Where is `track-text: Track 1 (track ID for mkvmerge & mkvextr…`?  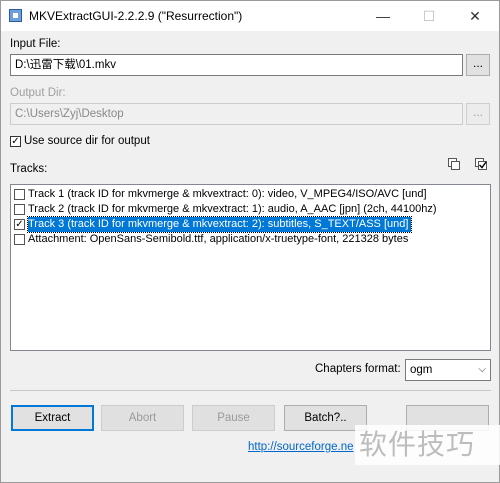
track-text: Track 1 (track ID for mkvmerge & mkvextr… is located at coordinates (227, 194).